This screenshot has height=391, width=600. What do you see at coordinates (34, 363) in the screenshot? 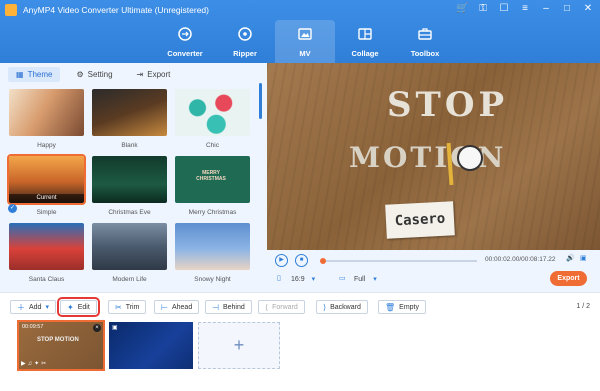
I see `clip-action-icons: ▶♫✦✂` at bounding box center [34, 363].